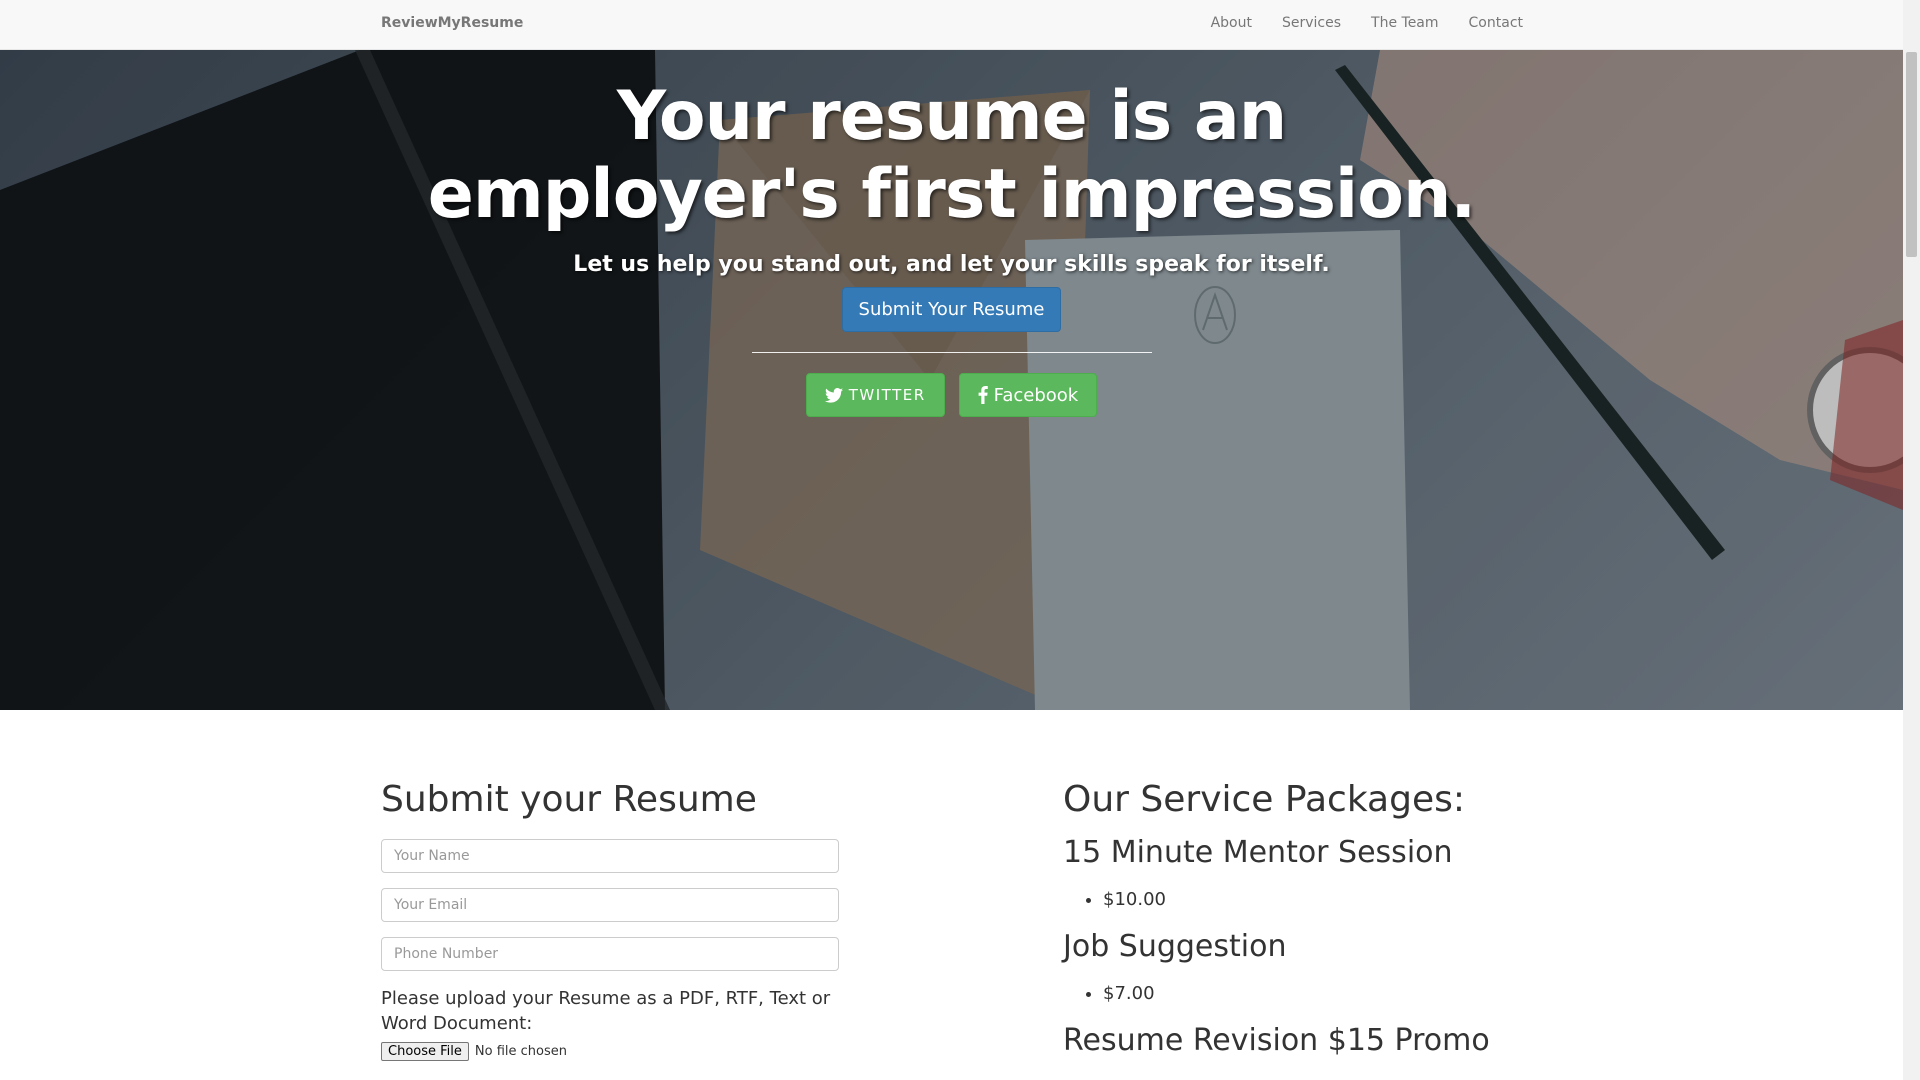 This screenshot has height=1080, width=1920. I want to click on package-name: Job Suggestion, so click(1175, 946).